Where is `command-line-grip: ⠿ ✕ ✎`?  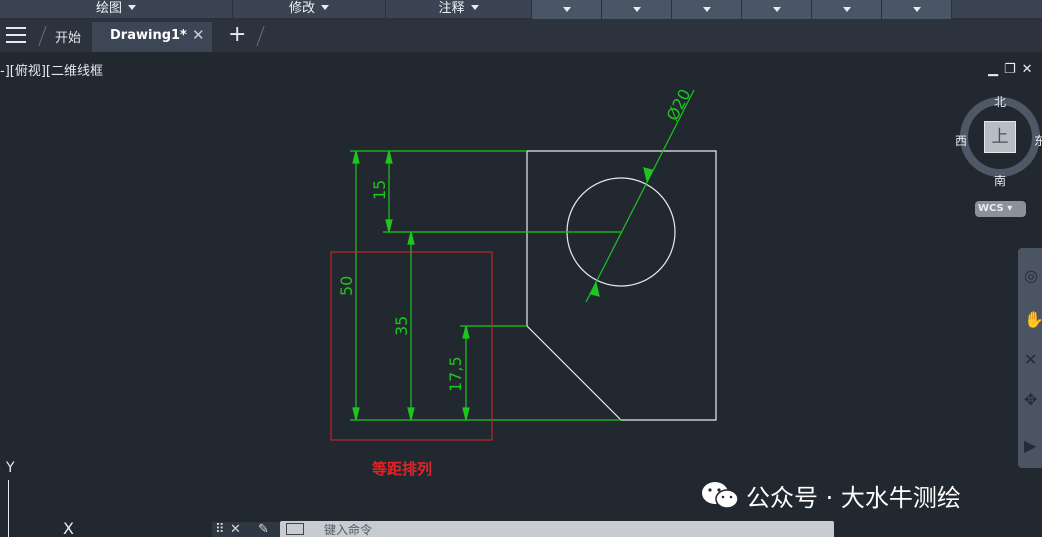
command-line-grip: ⠿ ✕ ✎ is located at coordinates (246, 529).